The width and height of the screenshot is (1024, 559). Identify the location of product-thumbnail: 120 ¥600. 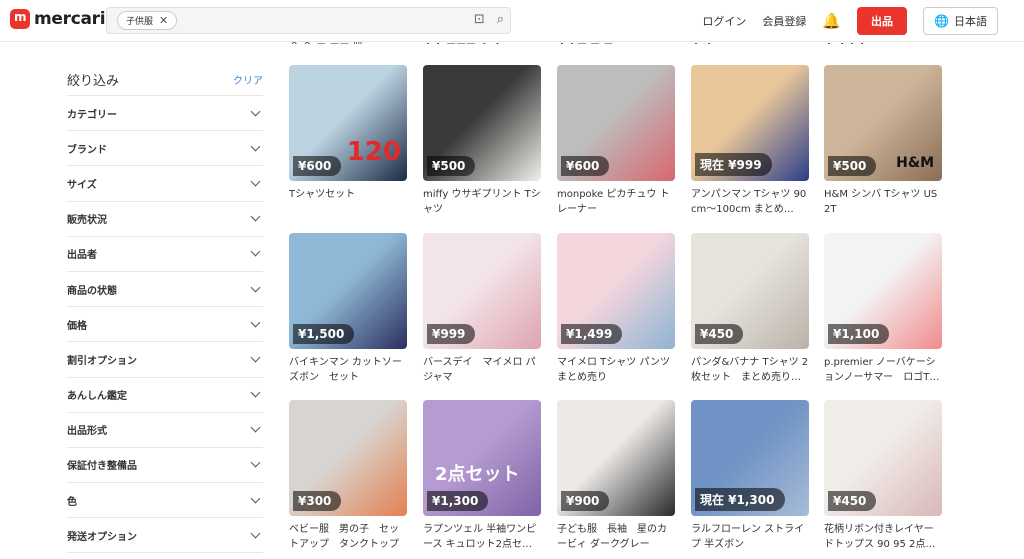
(348, 123).